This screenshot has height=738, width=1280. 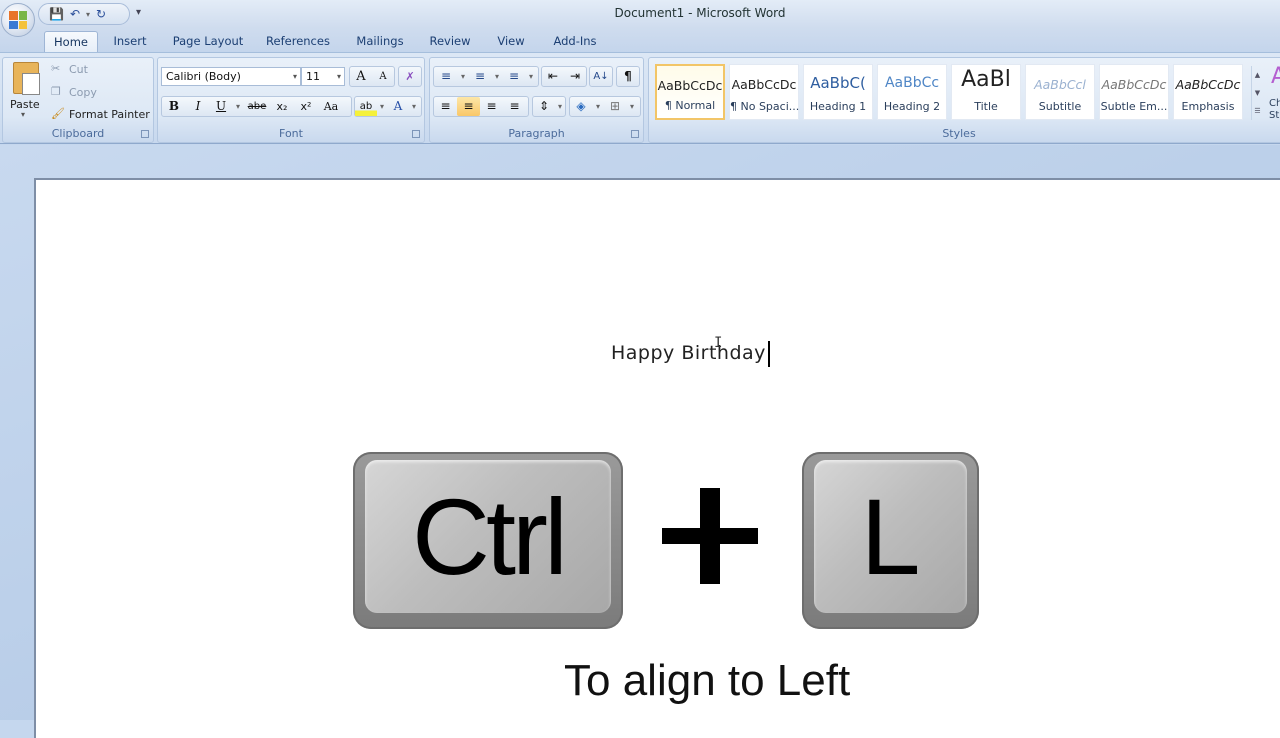 What do you see at coordinates (511, 41) in the screenshot?
I see `tab-view: View` at bounding box center [511, 41].